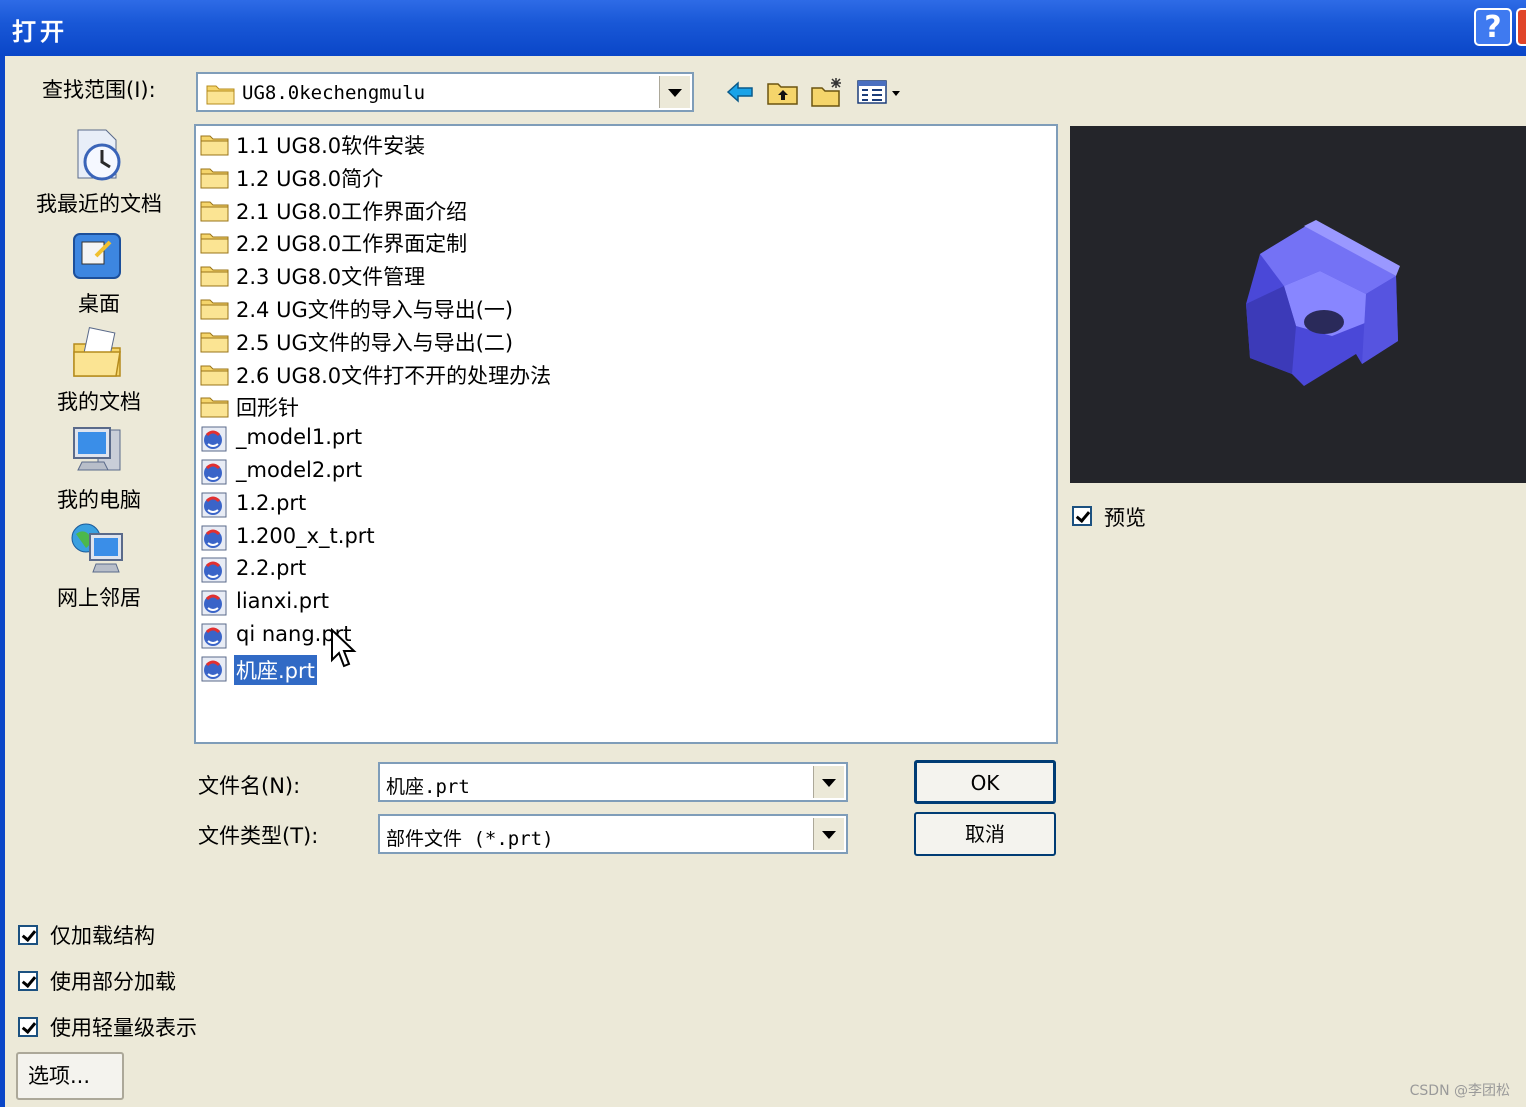  What do you see at coordinates (613, 782) in the screenshot?
I see `filename-input: 机座.prt` at bounding box center [613, 782].